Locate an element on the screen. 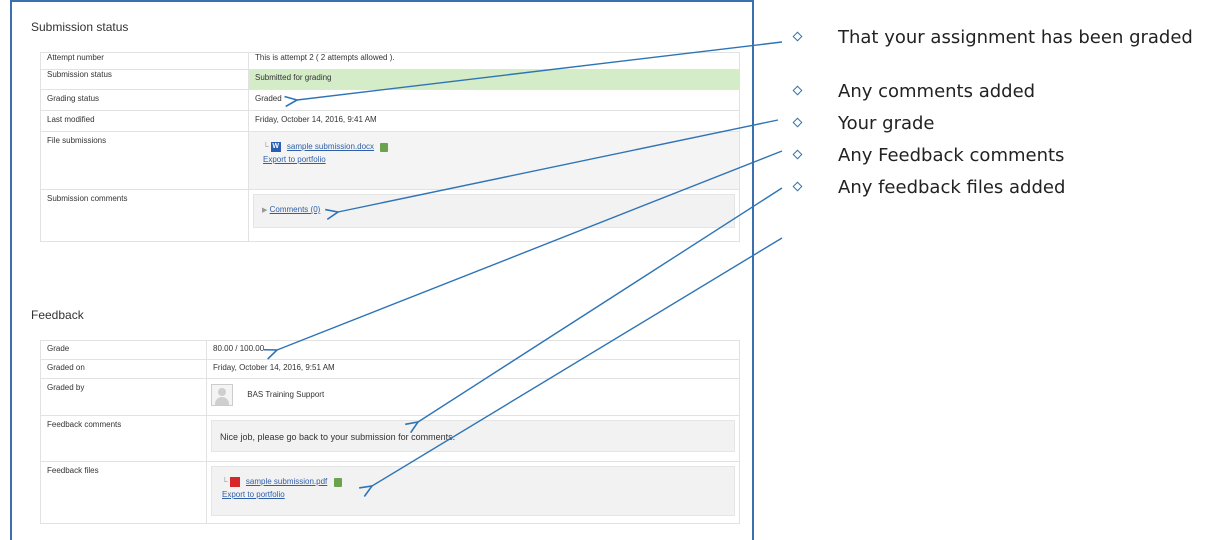 This screenshot has height=540, width=1215. arrow-to-grading-status is located at coordinates (540, 70).